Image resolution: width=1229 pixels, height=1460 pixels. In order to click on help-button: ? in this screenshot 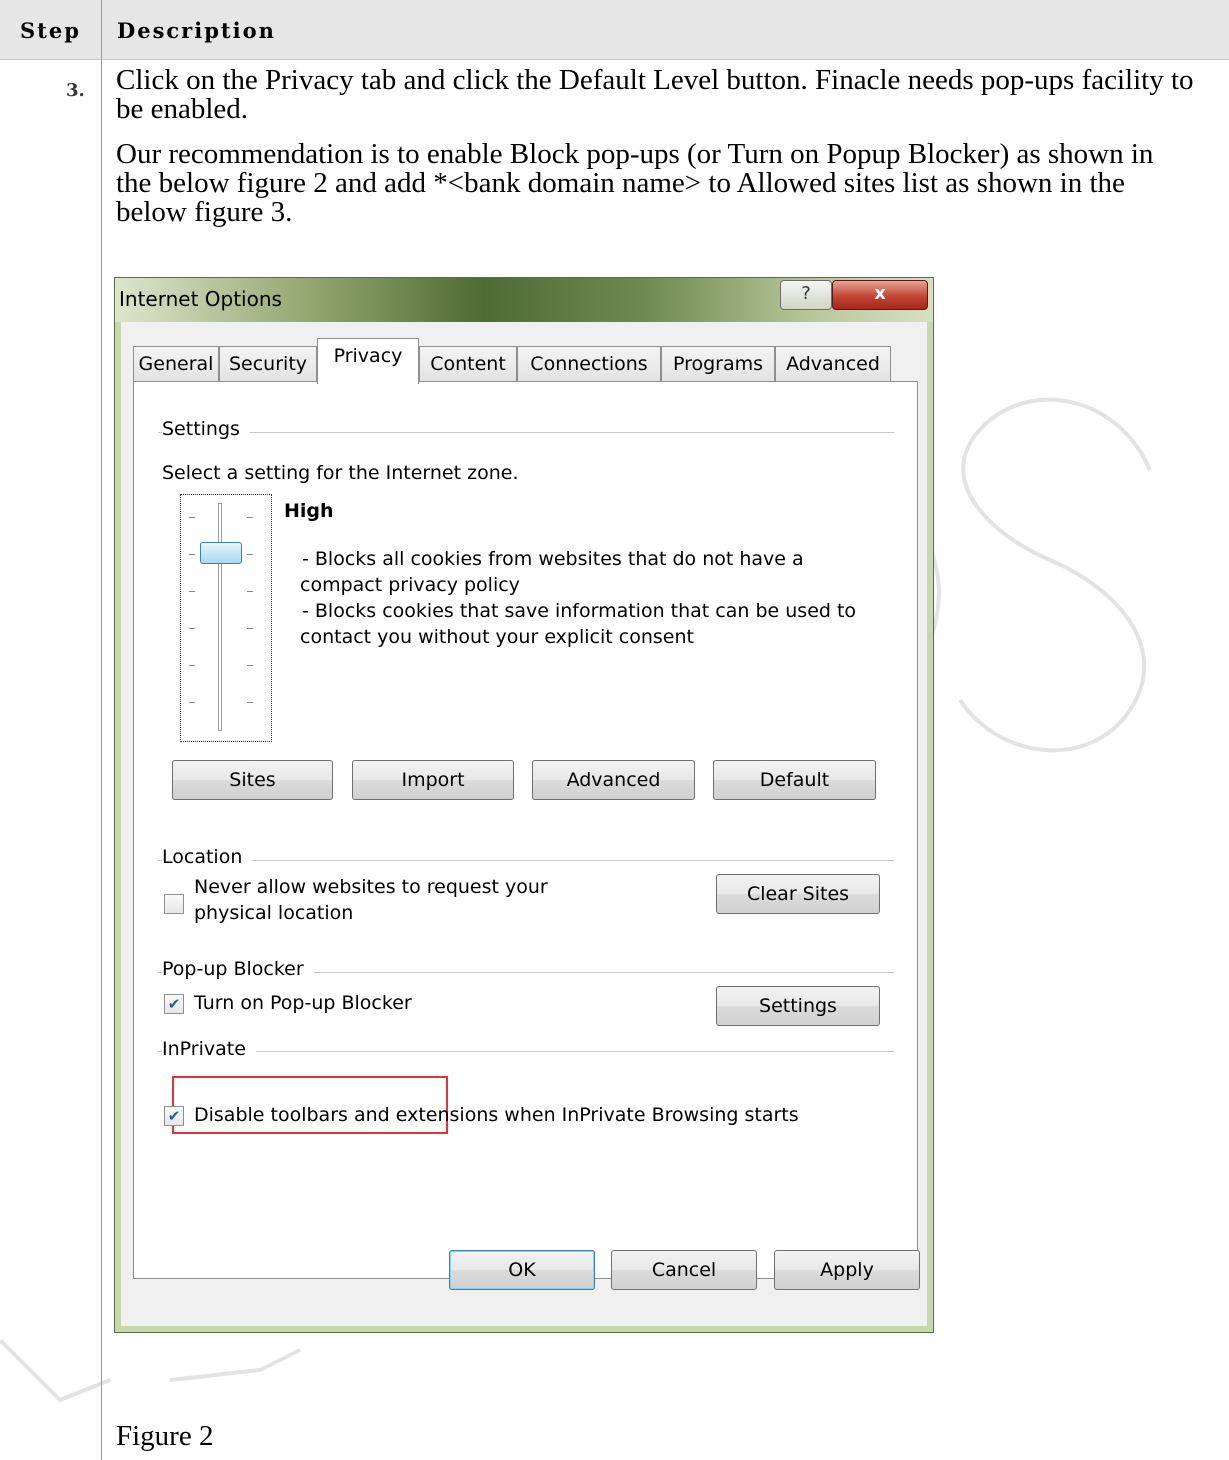, I will do `click(806, 295)`.